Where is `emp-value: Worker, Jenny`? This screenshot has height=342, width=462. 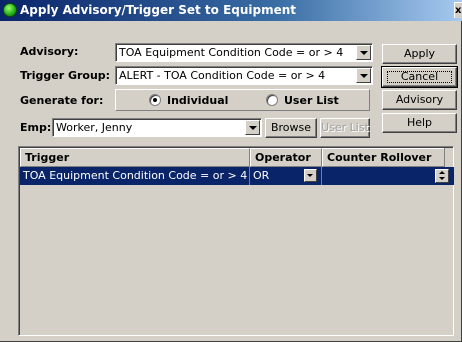 emp-value: Worker, Jenny is located at coordinates (94, 127).